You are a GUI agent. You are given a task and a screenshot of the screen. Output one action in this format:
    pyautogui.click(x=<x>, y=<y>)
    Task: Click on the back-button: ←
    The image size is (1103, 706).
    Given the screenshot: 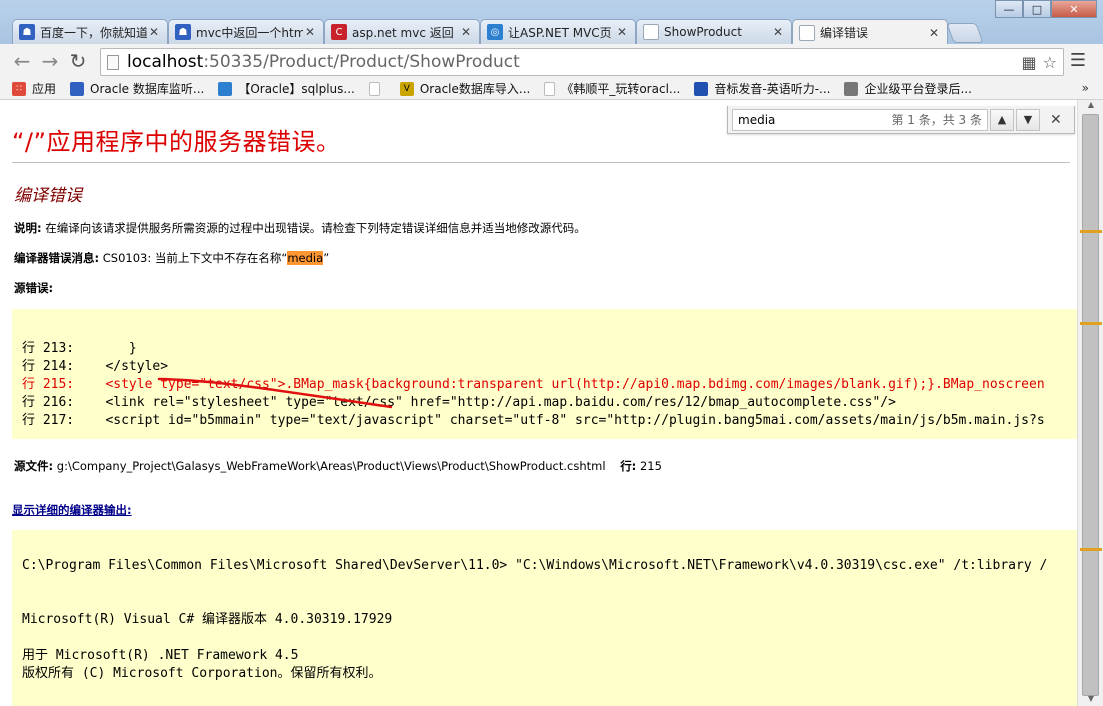 What is the action you would take?
    pyautogui.click(x=22, y=61)
    